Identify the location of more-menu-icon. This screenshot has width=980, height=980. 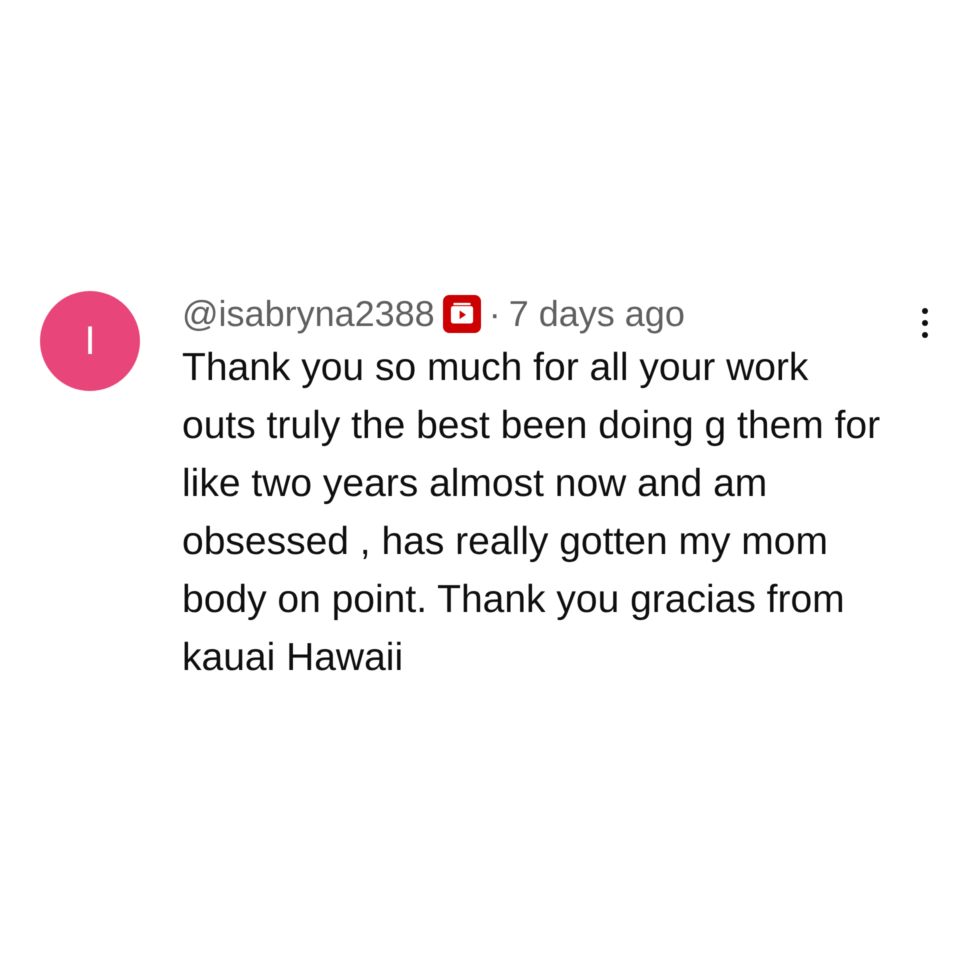
(925, 323).